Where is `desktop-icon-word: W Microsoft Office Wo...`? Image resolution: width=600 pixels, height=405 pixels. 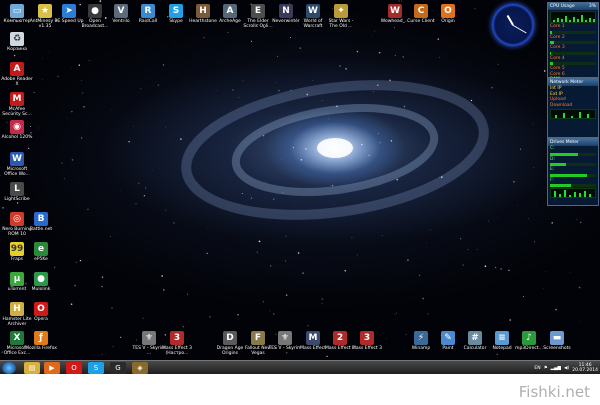
desktop-icon-word: W Microsoft Office Wo... is located at coordinates (17, 164).